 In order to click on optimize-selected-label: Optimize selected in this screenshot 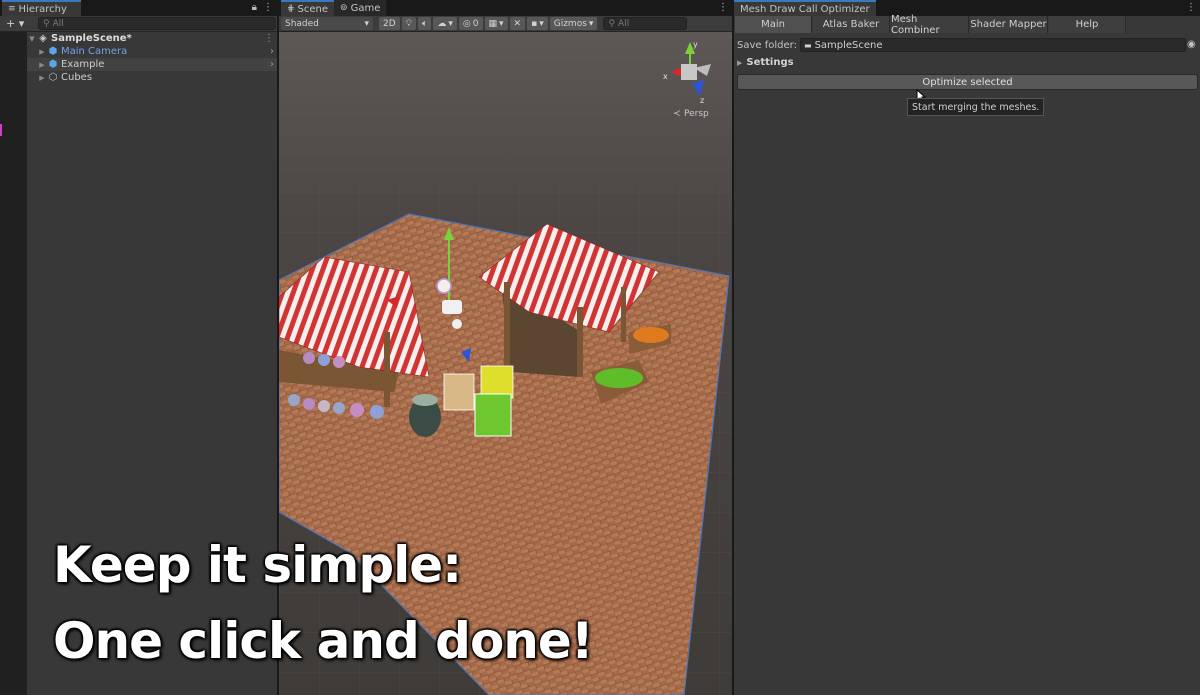, I will do `click(967, 82)`.